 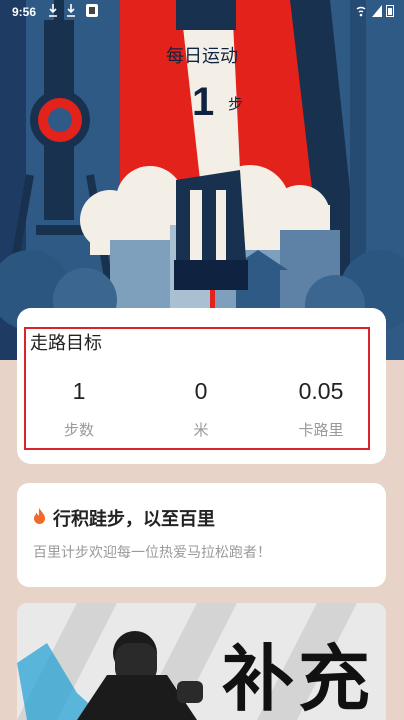 I want to click on quote-card, so click(x=201, y=535).